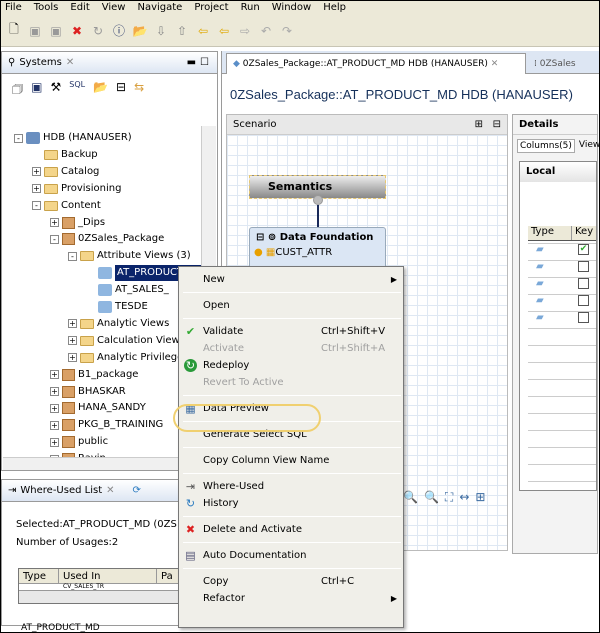 The image size is (600, 633). Describe the element at coordinates (13, 8) in the screenshot. I see `menu-file: File` at that location.